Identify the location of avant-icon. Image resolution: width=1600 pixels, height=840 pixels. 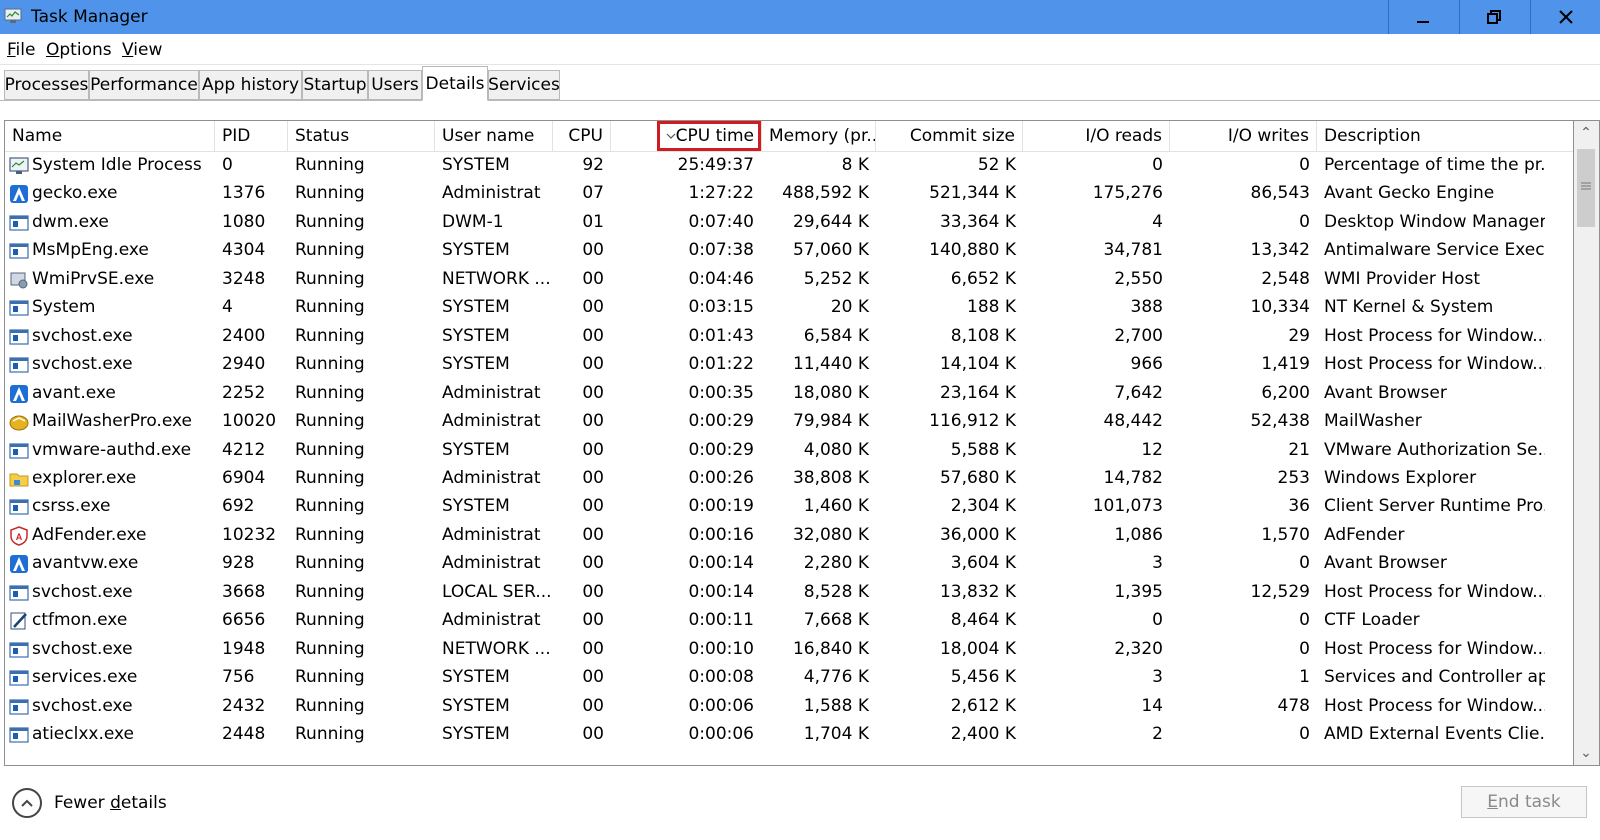
(19, 564).